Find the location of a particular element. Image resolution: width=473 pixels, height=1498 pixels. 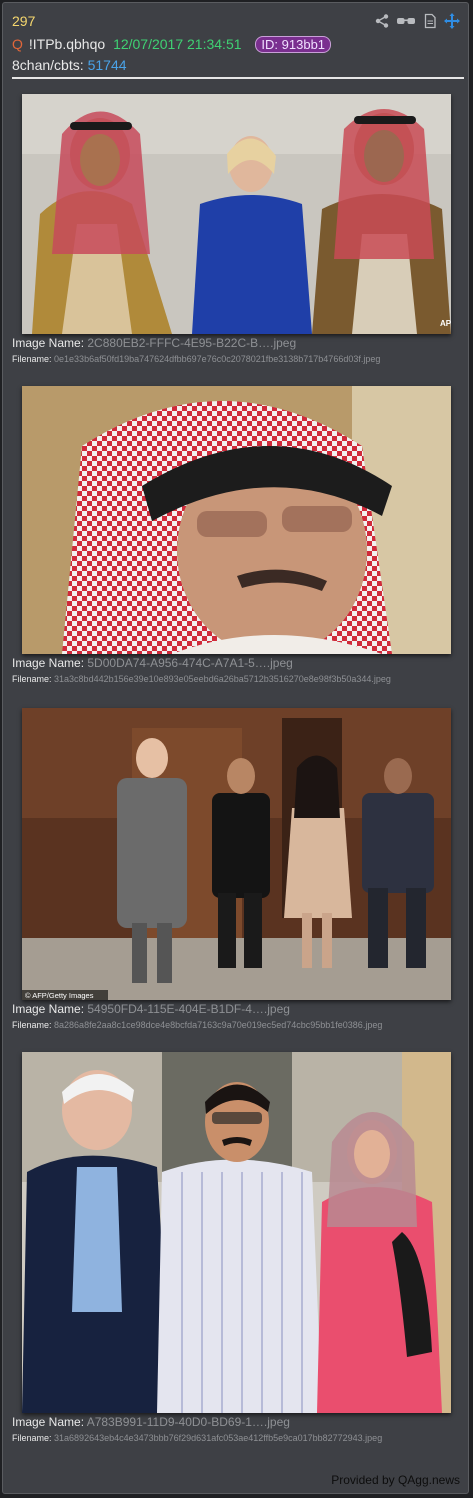

image-4-filename-label: Filename: is located at coordinates (32, 1438).